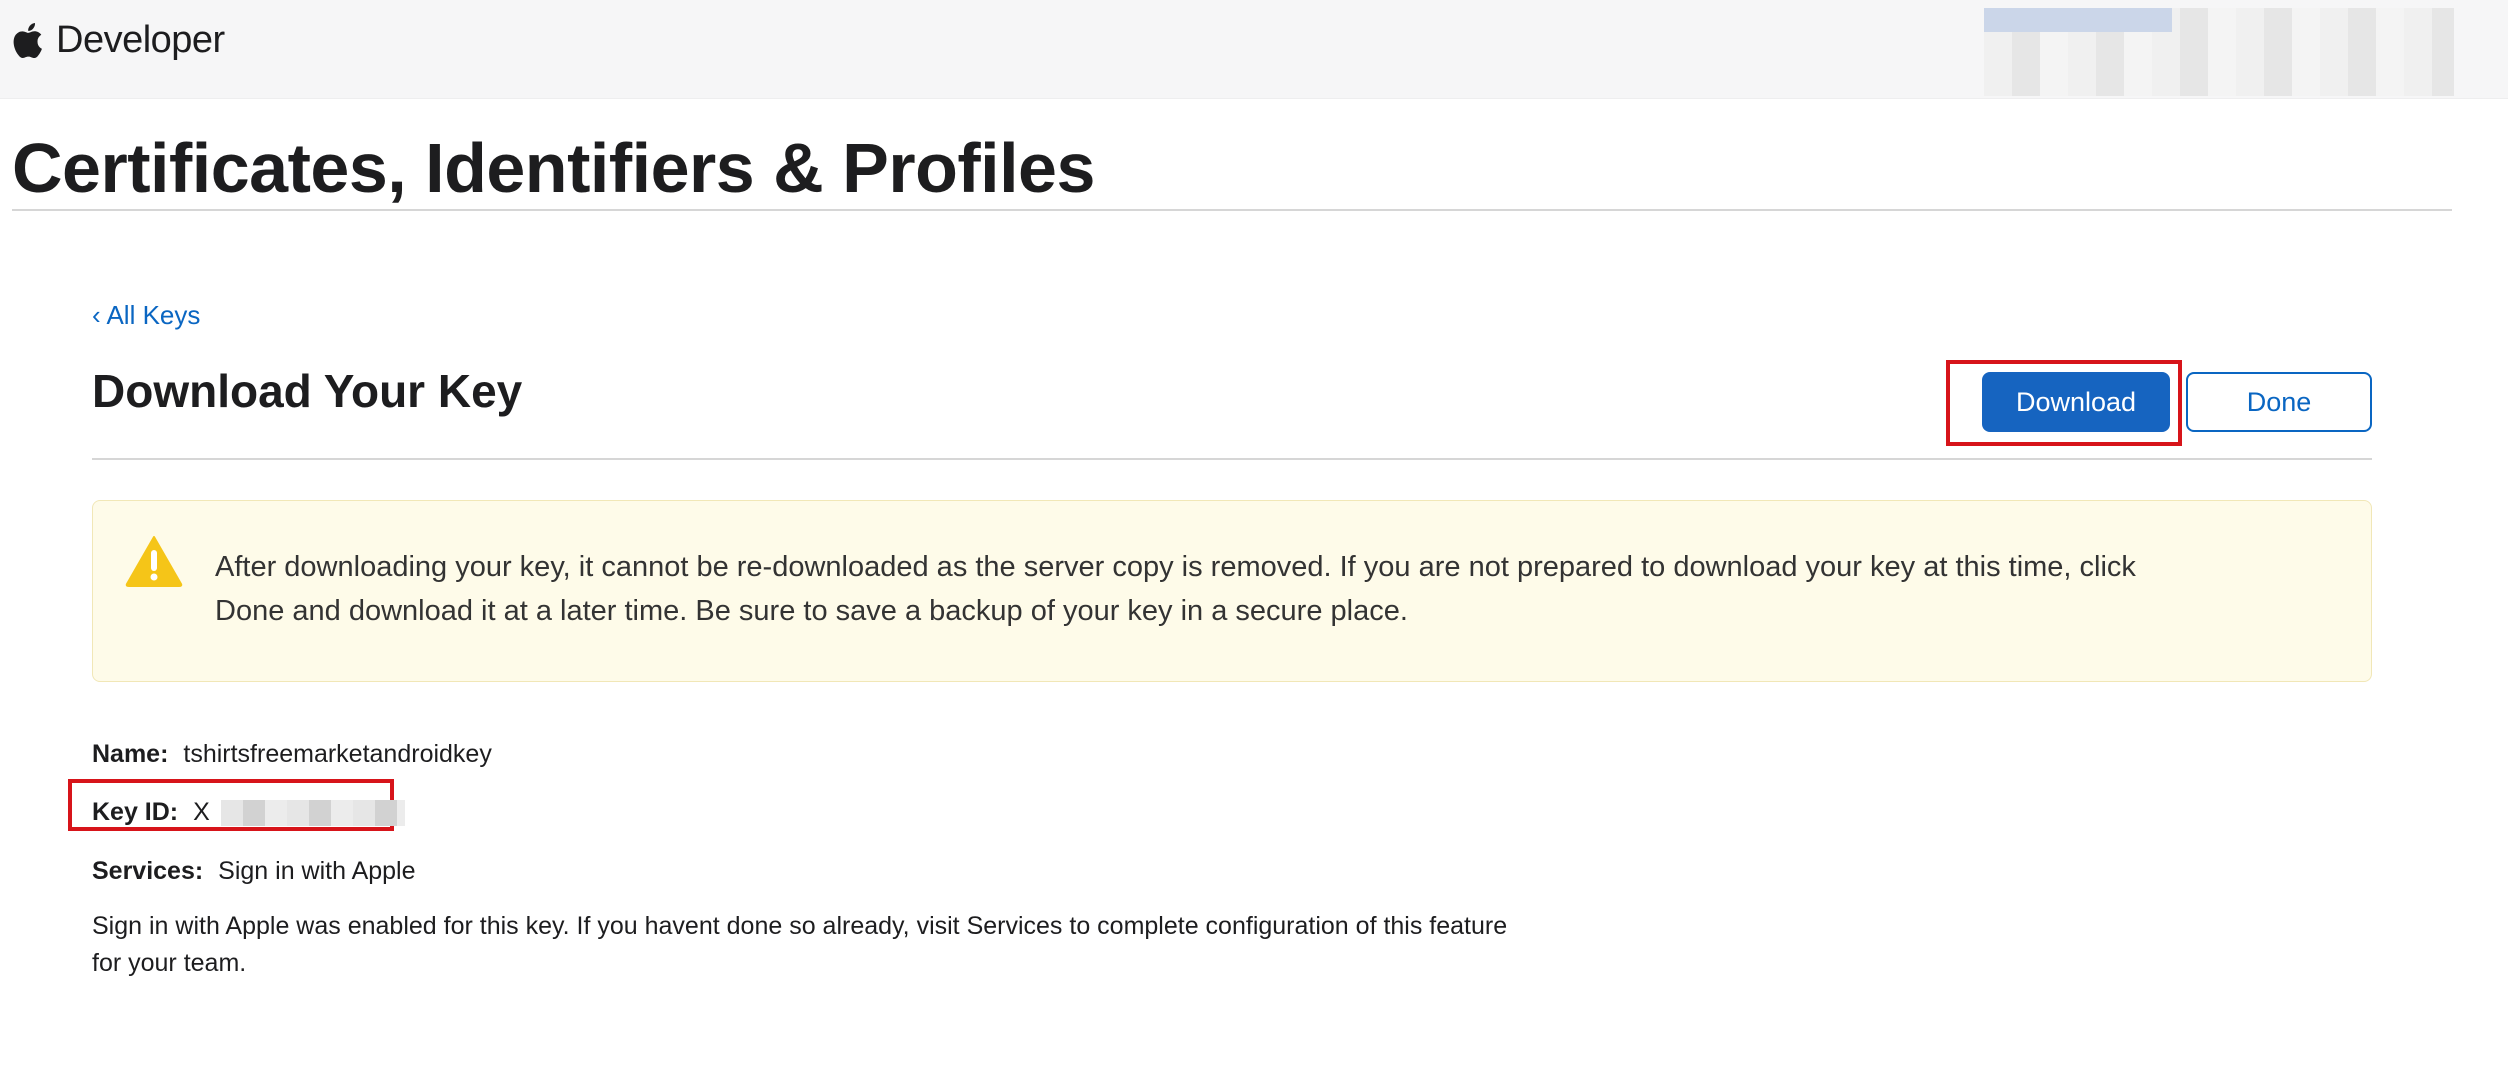 The width and height of the screenshot is (2508, 1086). What do you see at coordinates (2219, 52) in the screenshot?
I see `account-menu-redacted` at bounding box center [2219, 52].